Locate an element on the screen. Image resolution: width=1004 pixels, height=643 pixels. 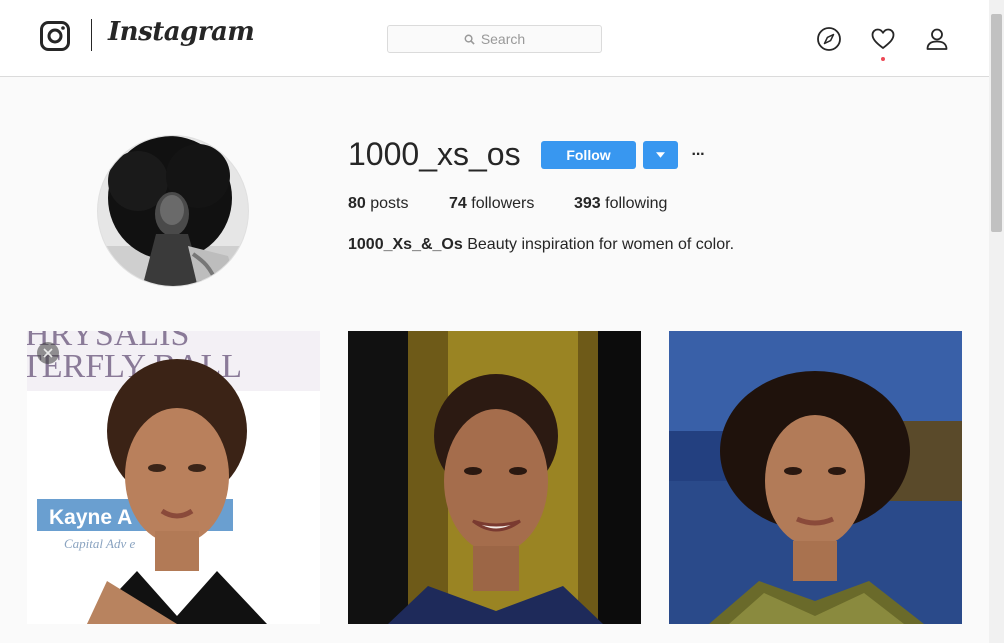
sign-line-4: Capital Adv e is located at coordinates (99, 543).